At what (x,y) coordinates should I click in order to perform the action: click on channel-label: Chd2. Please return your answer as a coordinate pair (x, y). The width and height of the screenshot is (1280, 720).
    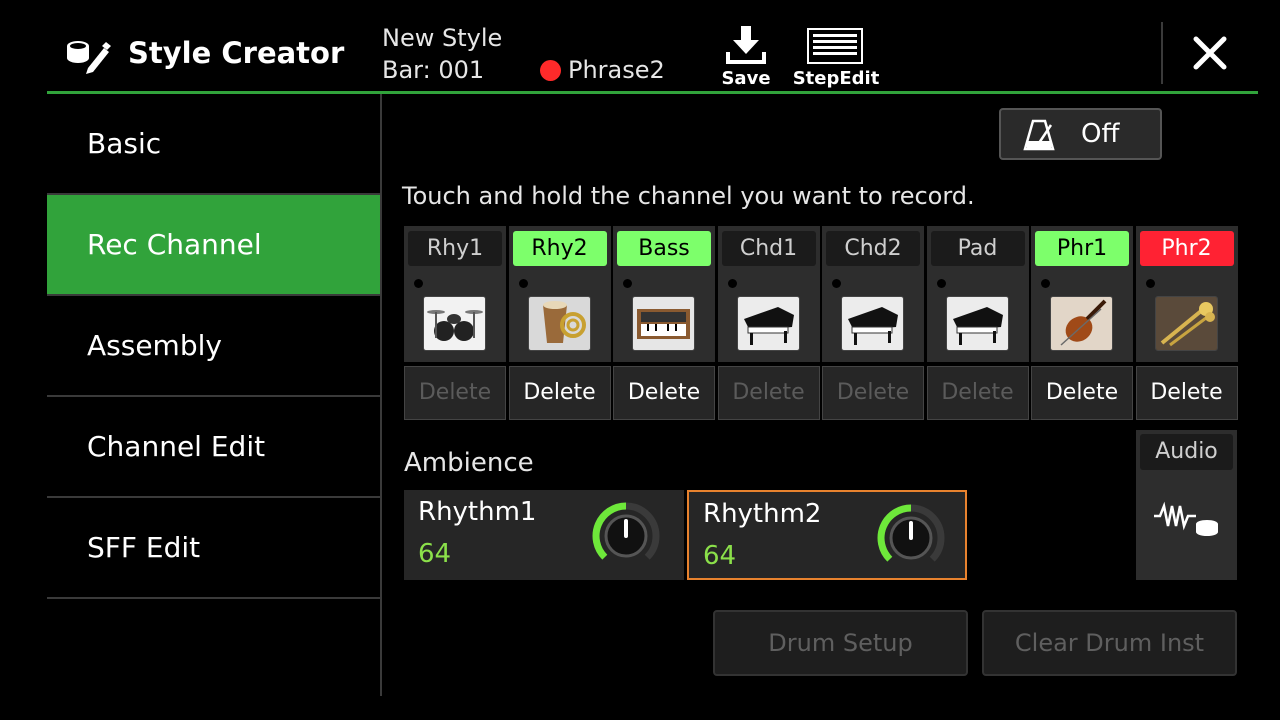
    Looking at the image, I should click on (873, 248).